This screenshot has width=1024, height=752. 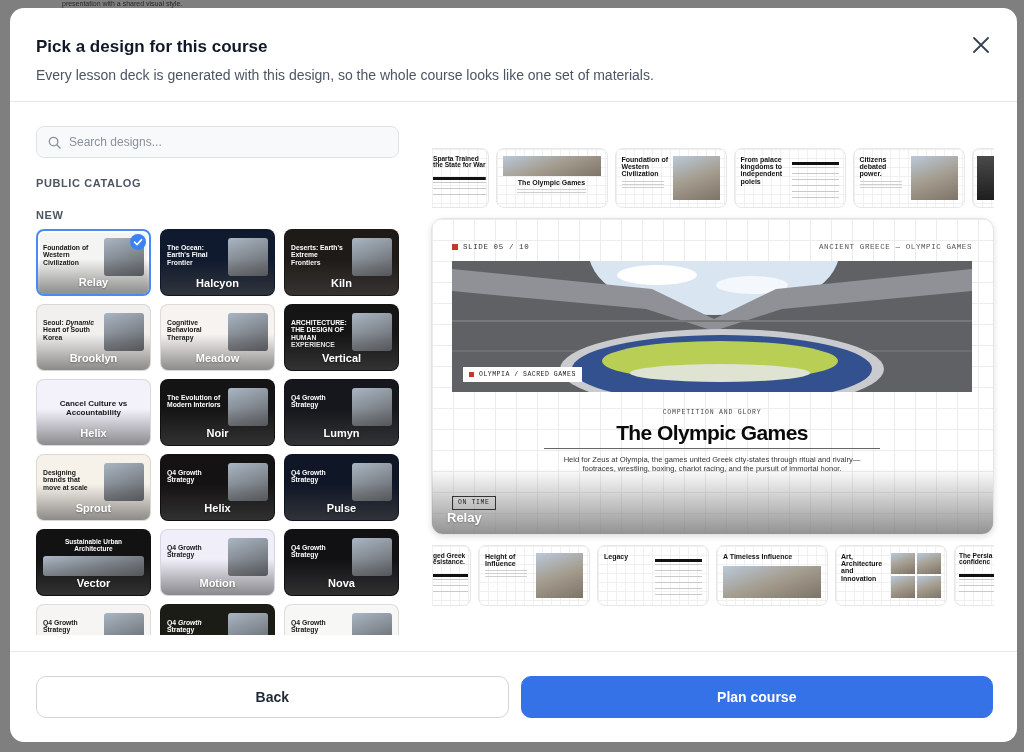 What do you see at coordinates (345, 75) in the screenshot?
I see `dialog-subtitle: Every lesson deck is generated with this design, so the whole course looks like one set of materials.` at bounding box center [345, 75].